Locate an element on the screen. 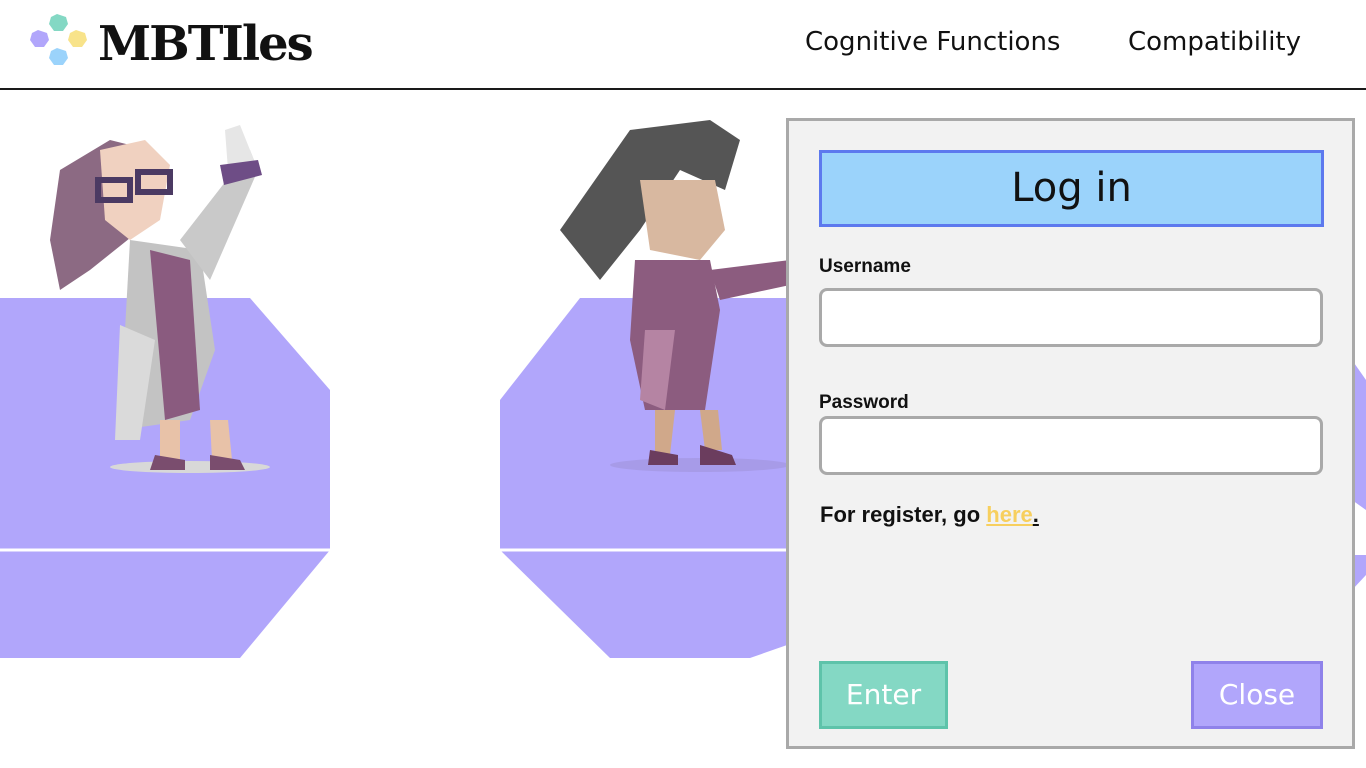  register-link: here is located at coordinates (1009, 514).